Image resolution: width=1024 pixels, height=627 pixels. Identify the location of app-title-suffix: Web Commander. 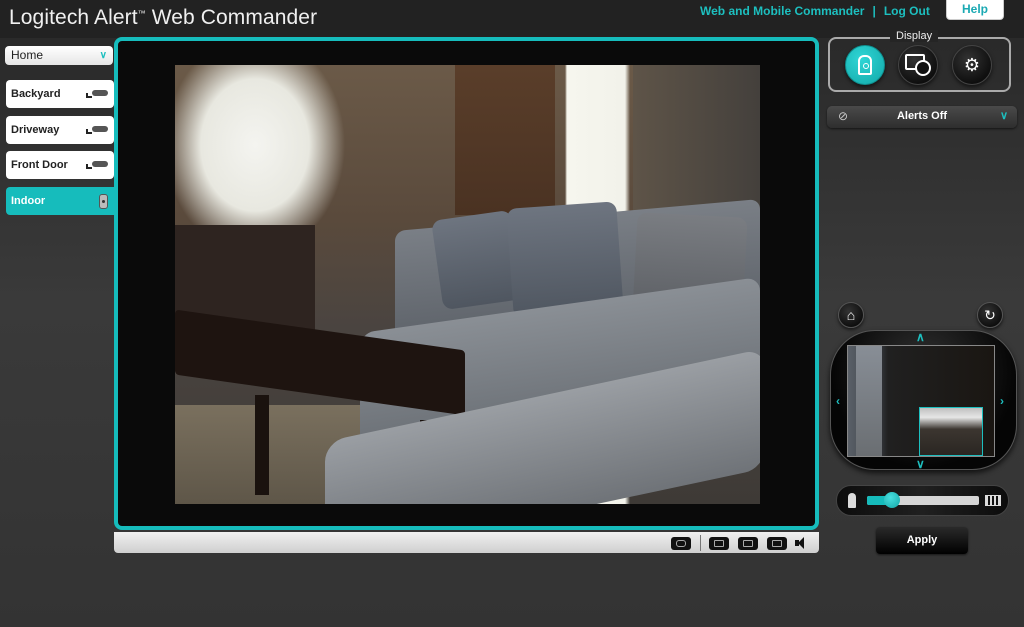
(231, 17).